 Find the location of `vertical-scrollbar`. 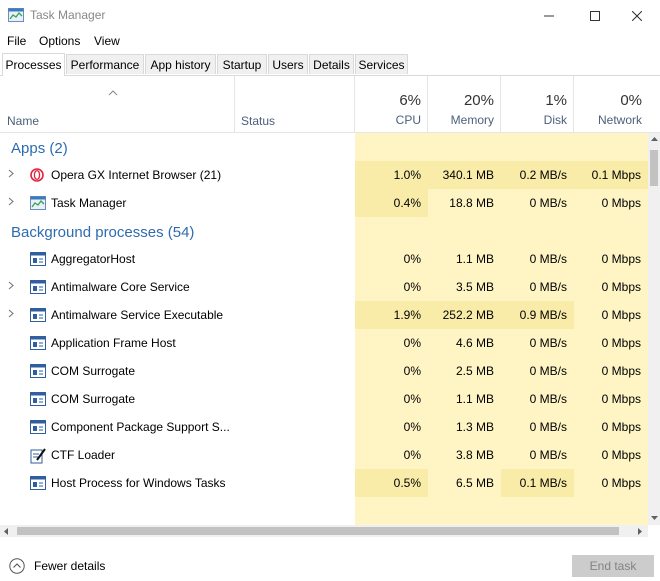

vertical-scrollbar is located at coordinates (654, 329).